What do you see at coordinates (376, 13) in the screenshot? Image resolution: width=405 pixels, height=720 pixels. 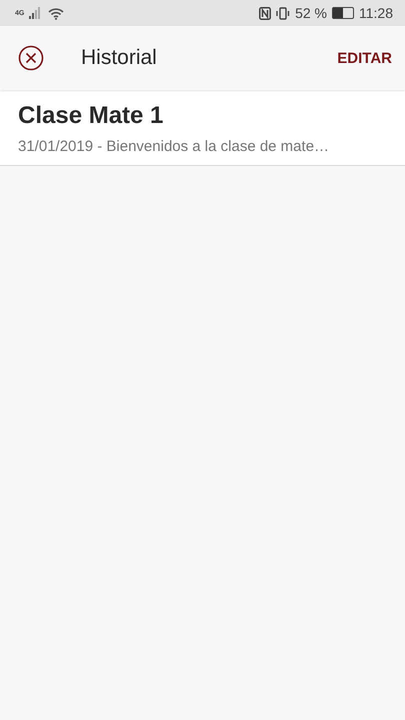 I see `clock: 11:28` at bounding box center [376, 13].